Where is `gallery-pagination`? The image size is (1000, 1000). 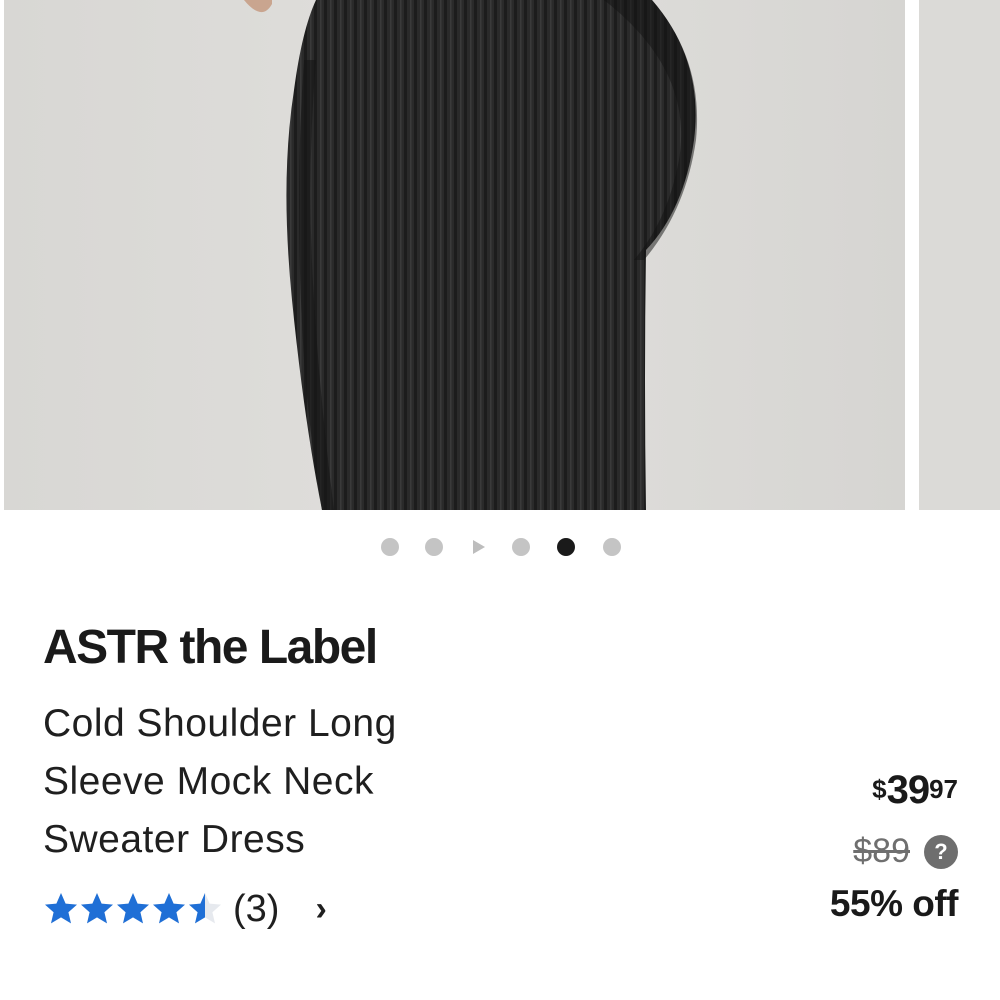 gallery-pagination is located at coordinates (500, 546).